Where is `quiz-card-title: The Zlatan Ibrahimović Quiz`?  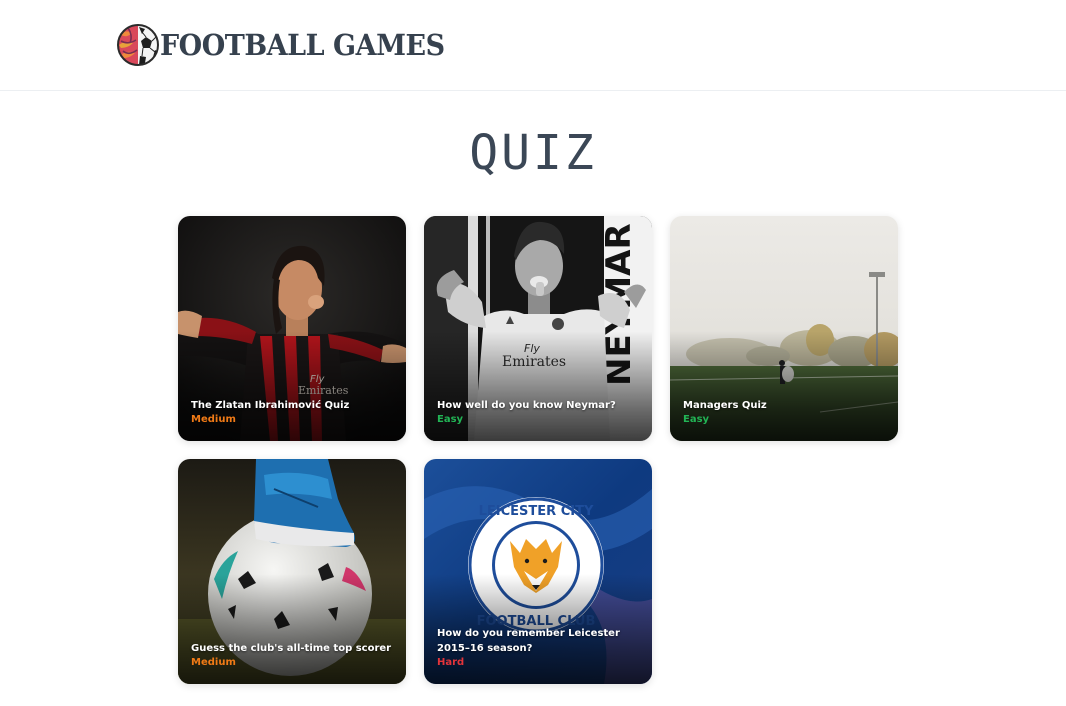
quiz-card-title: The Zlatan Ibrahimović Quiz is located at coordinates (270, 405).